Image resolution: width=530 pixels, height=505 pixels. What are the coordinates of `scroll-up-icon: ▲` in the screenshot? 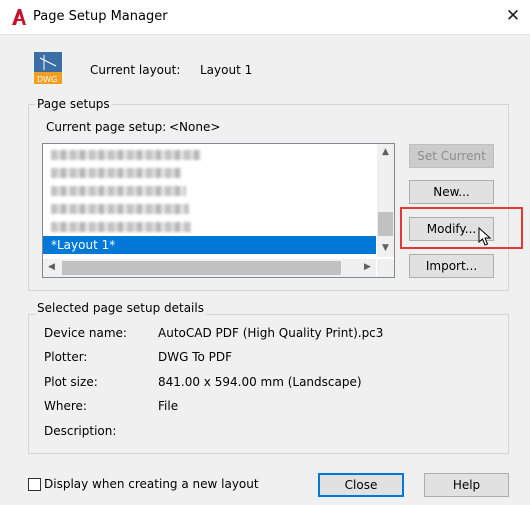 It's located at (385, 152).